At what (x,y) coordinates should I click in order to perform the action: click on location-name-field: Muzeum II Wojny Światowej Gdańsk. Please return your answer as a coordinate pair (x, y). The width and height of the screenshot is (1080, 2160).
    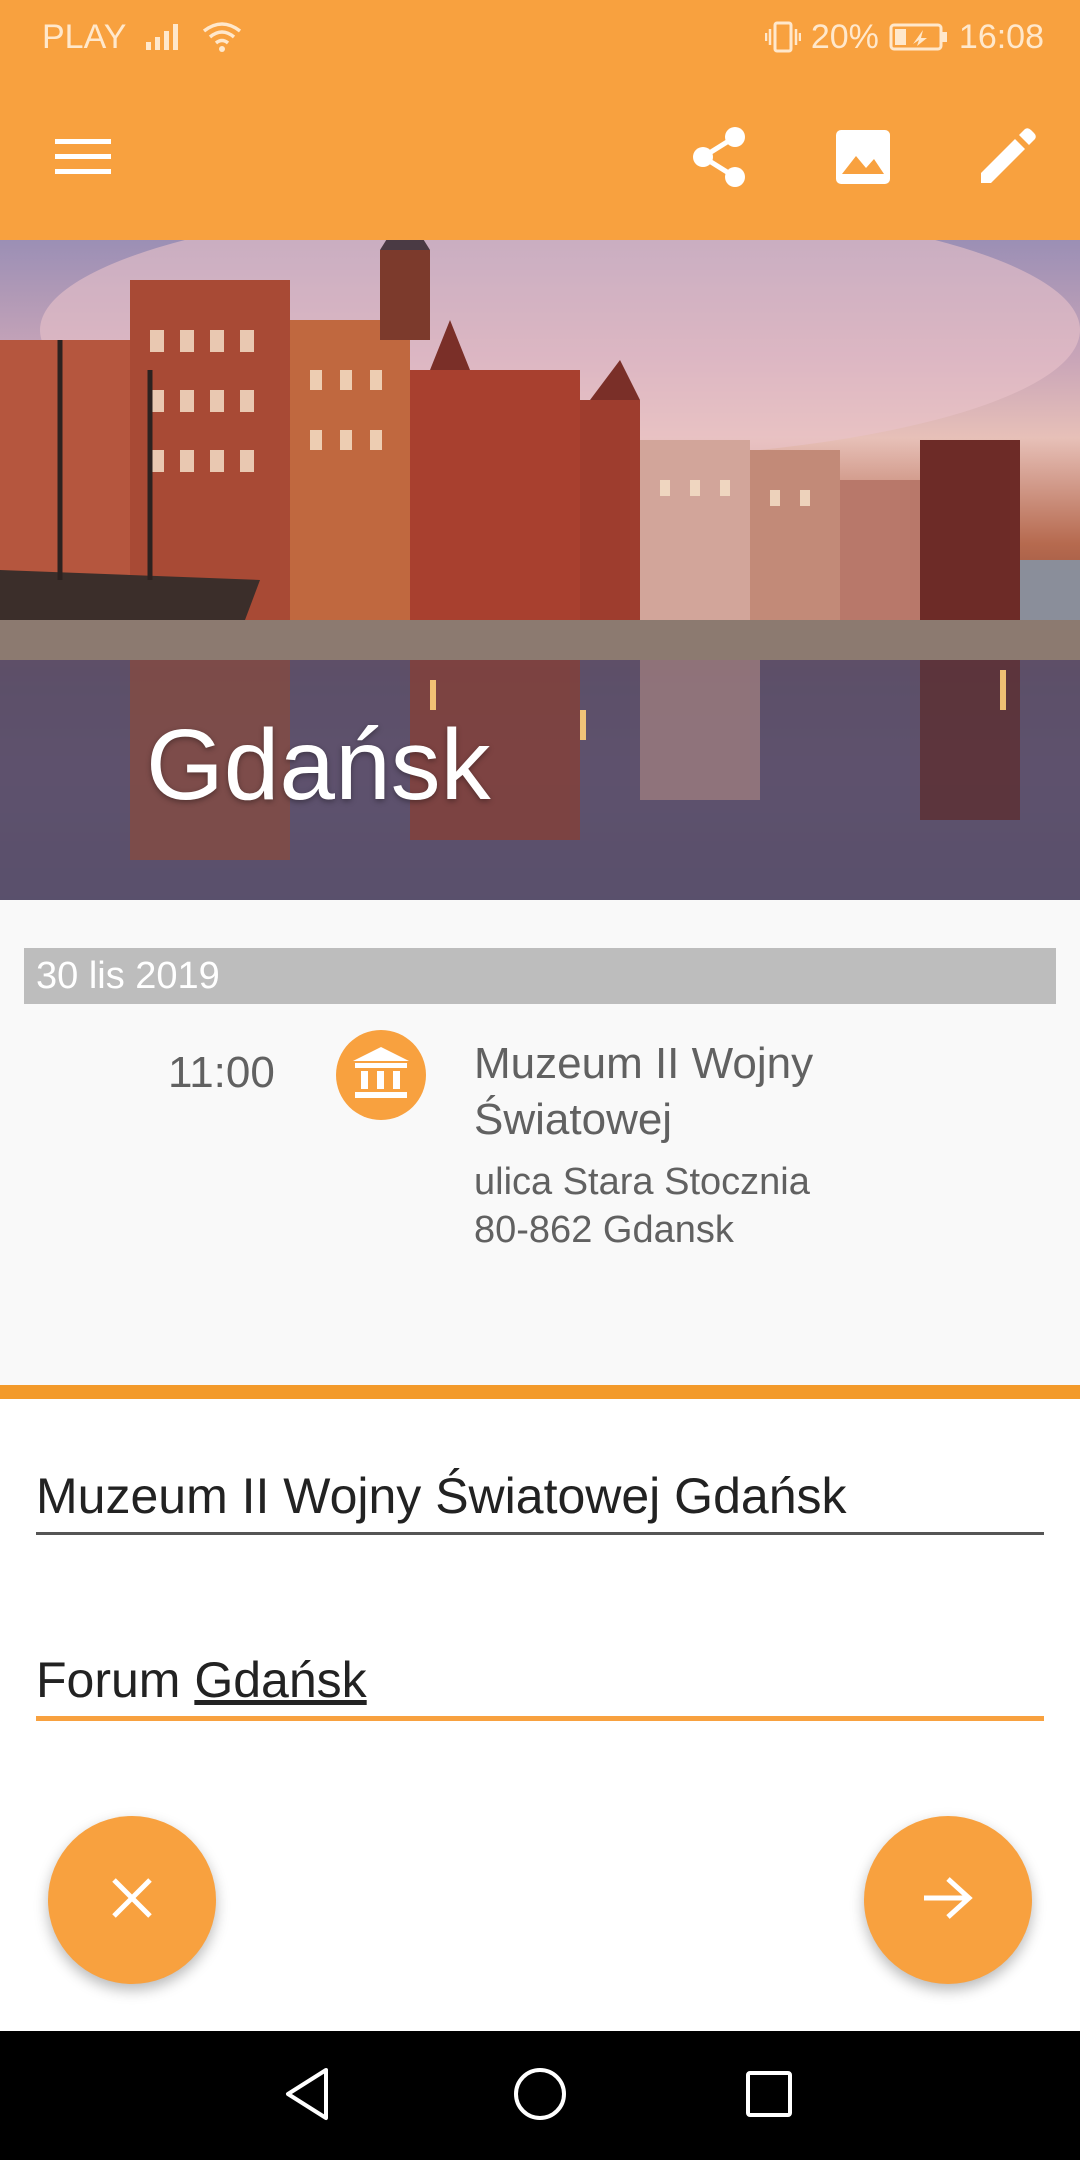
    Looking at the image, I should click on (540, 1501).